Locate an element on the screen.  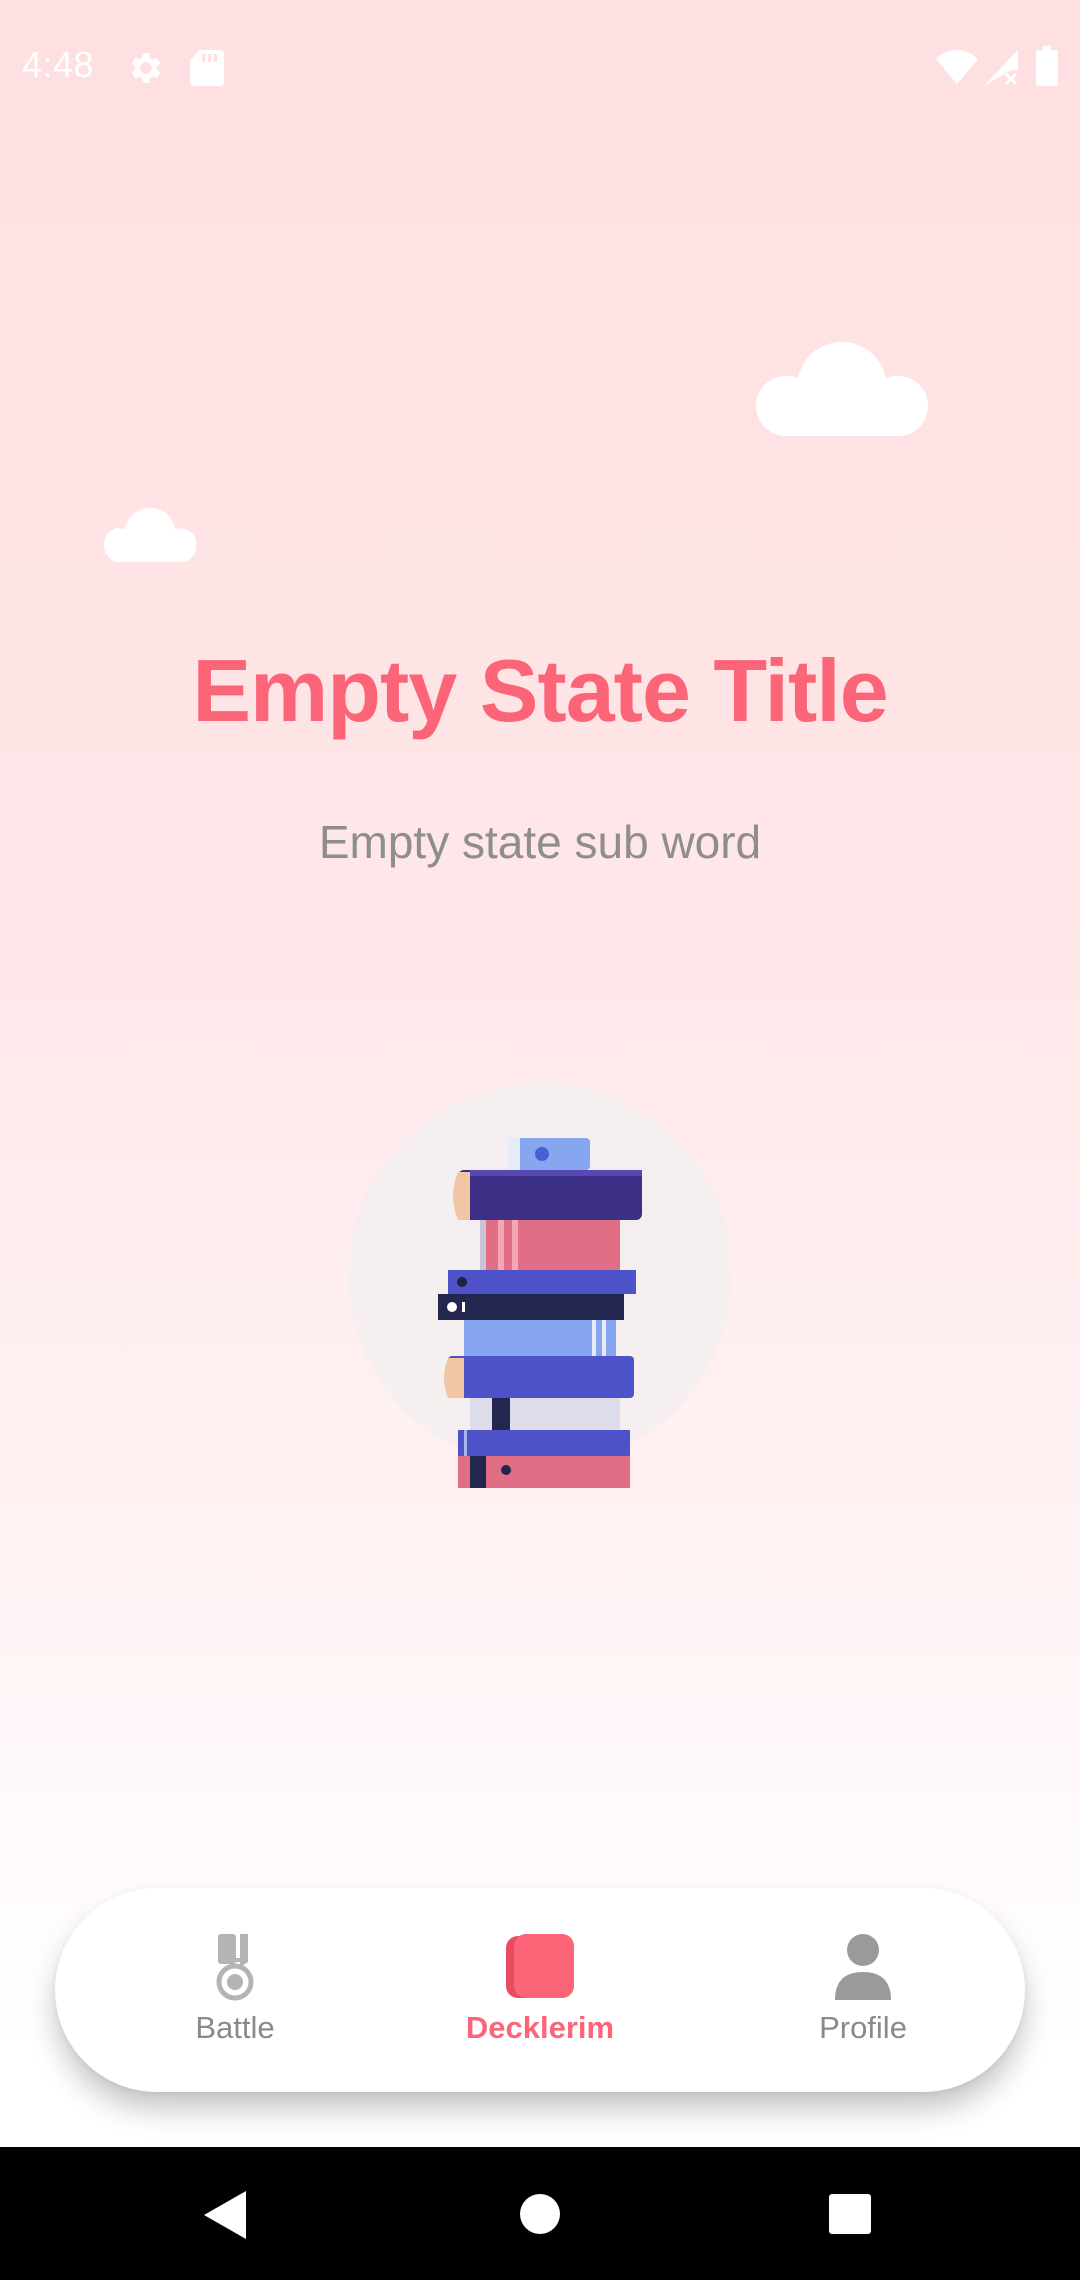
home-icon is located at coordinates (540, 2216).